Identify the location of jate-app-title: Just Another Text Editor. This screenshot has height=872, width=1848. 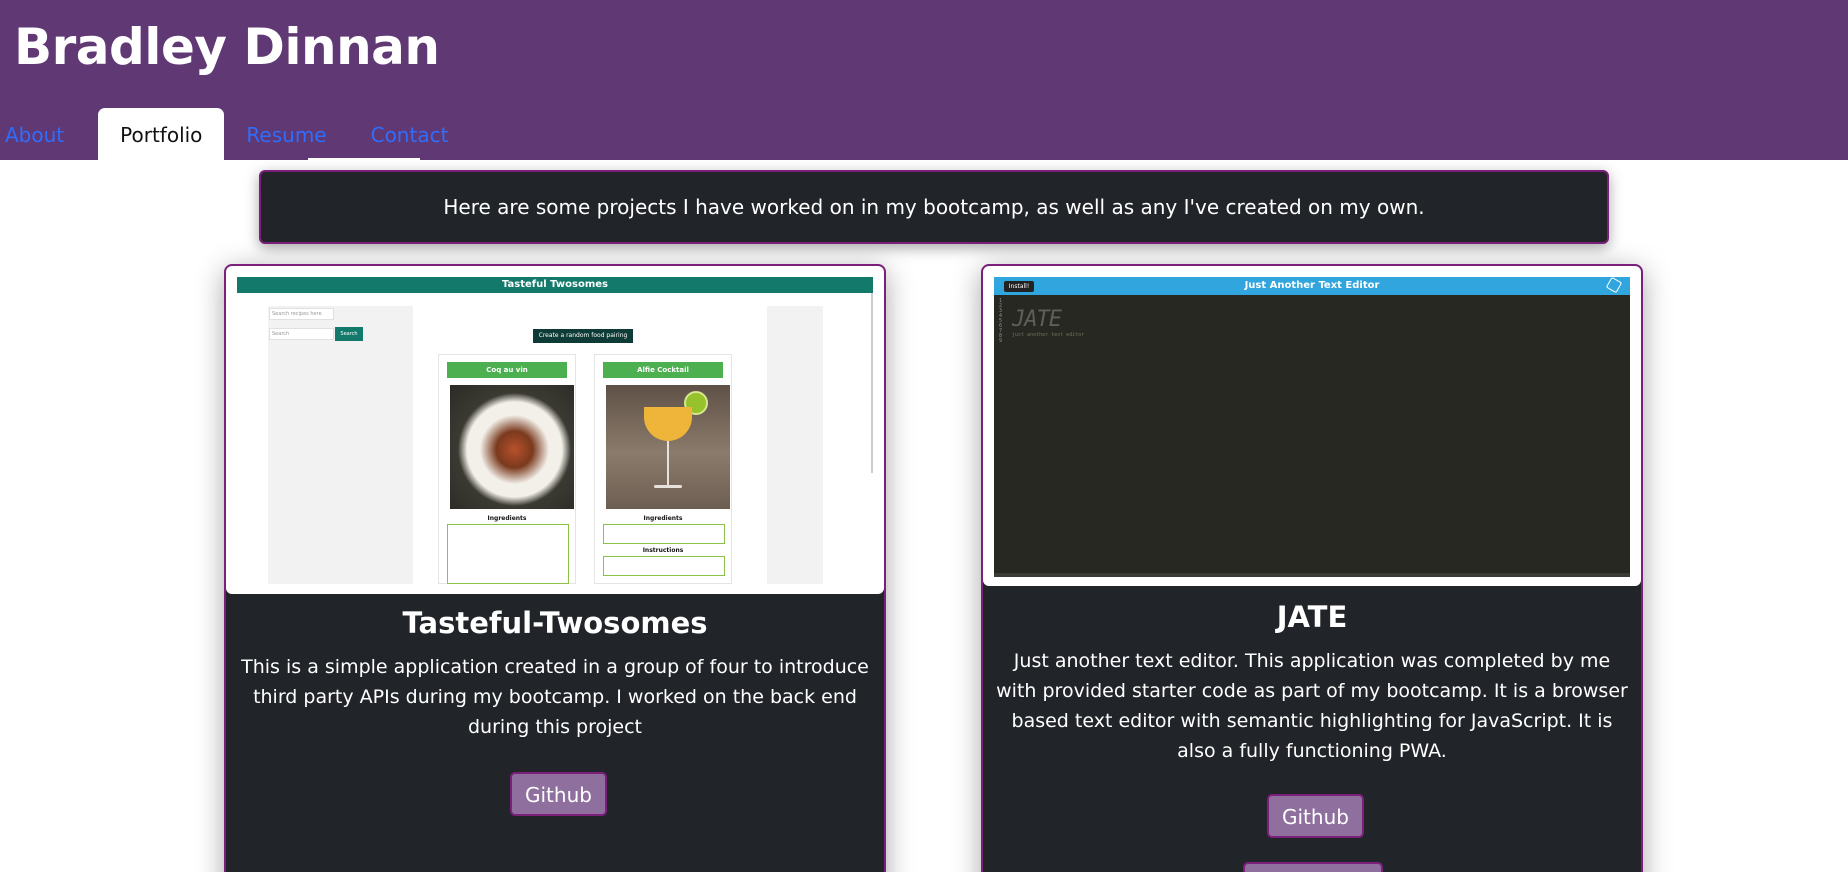
(1312, 286).